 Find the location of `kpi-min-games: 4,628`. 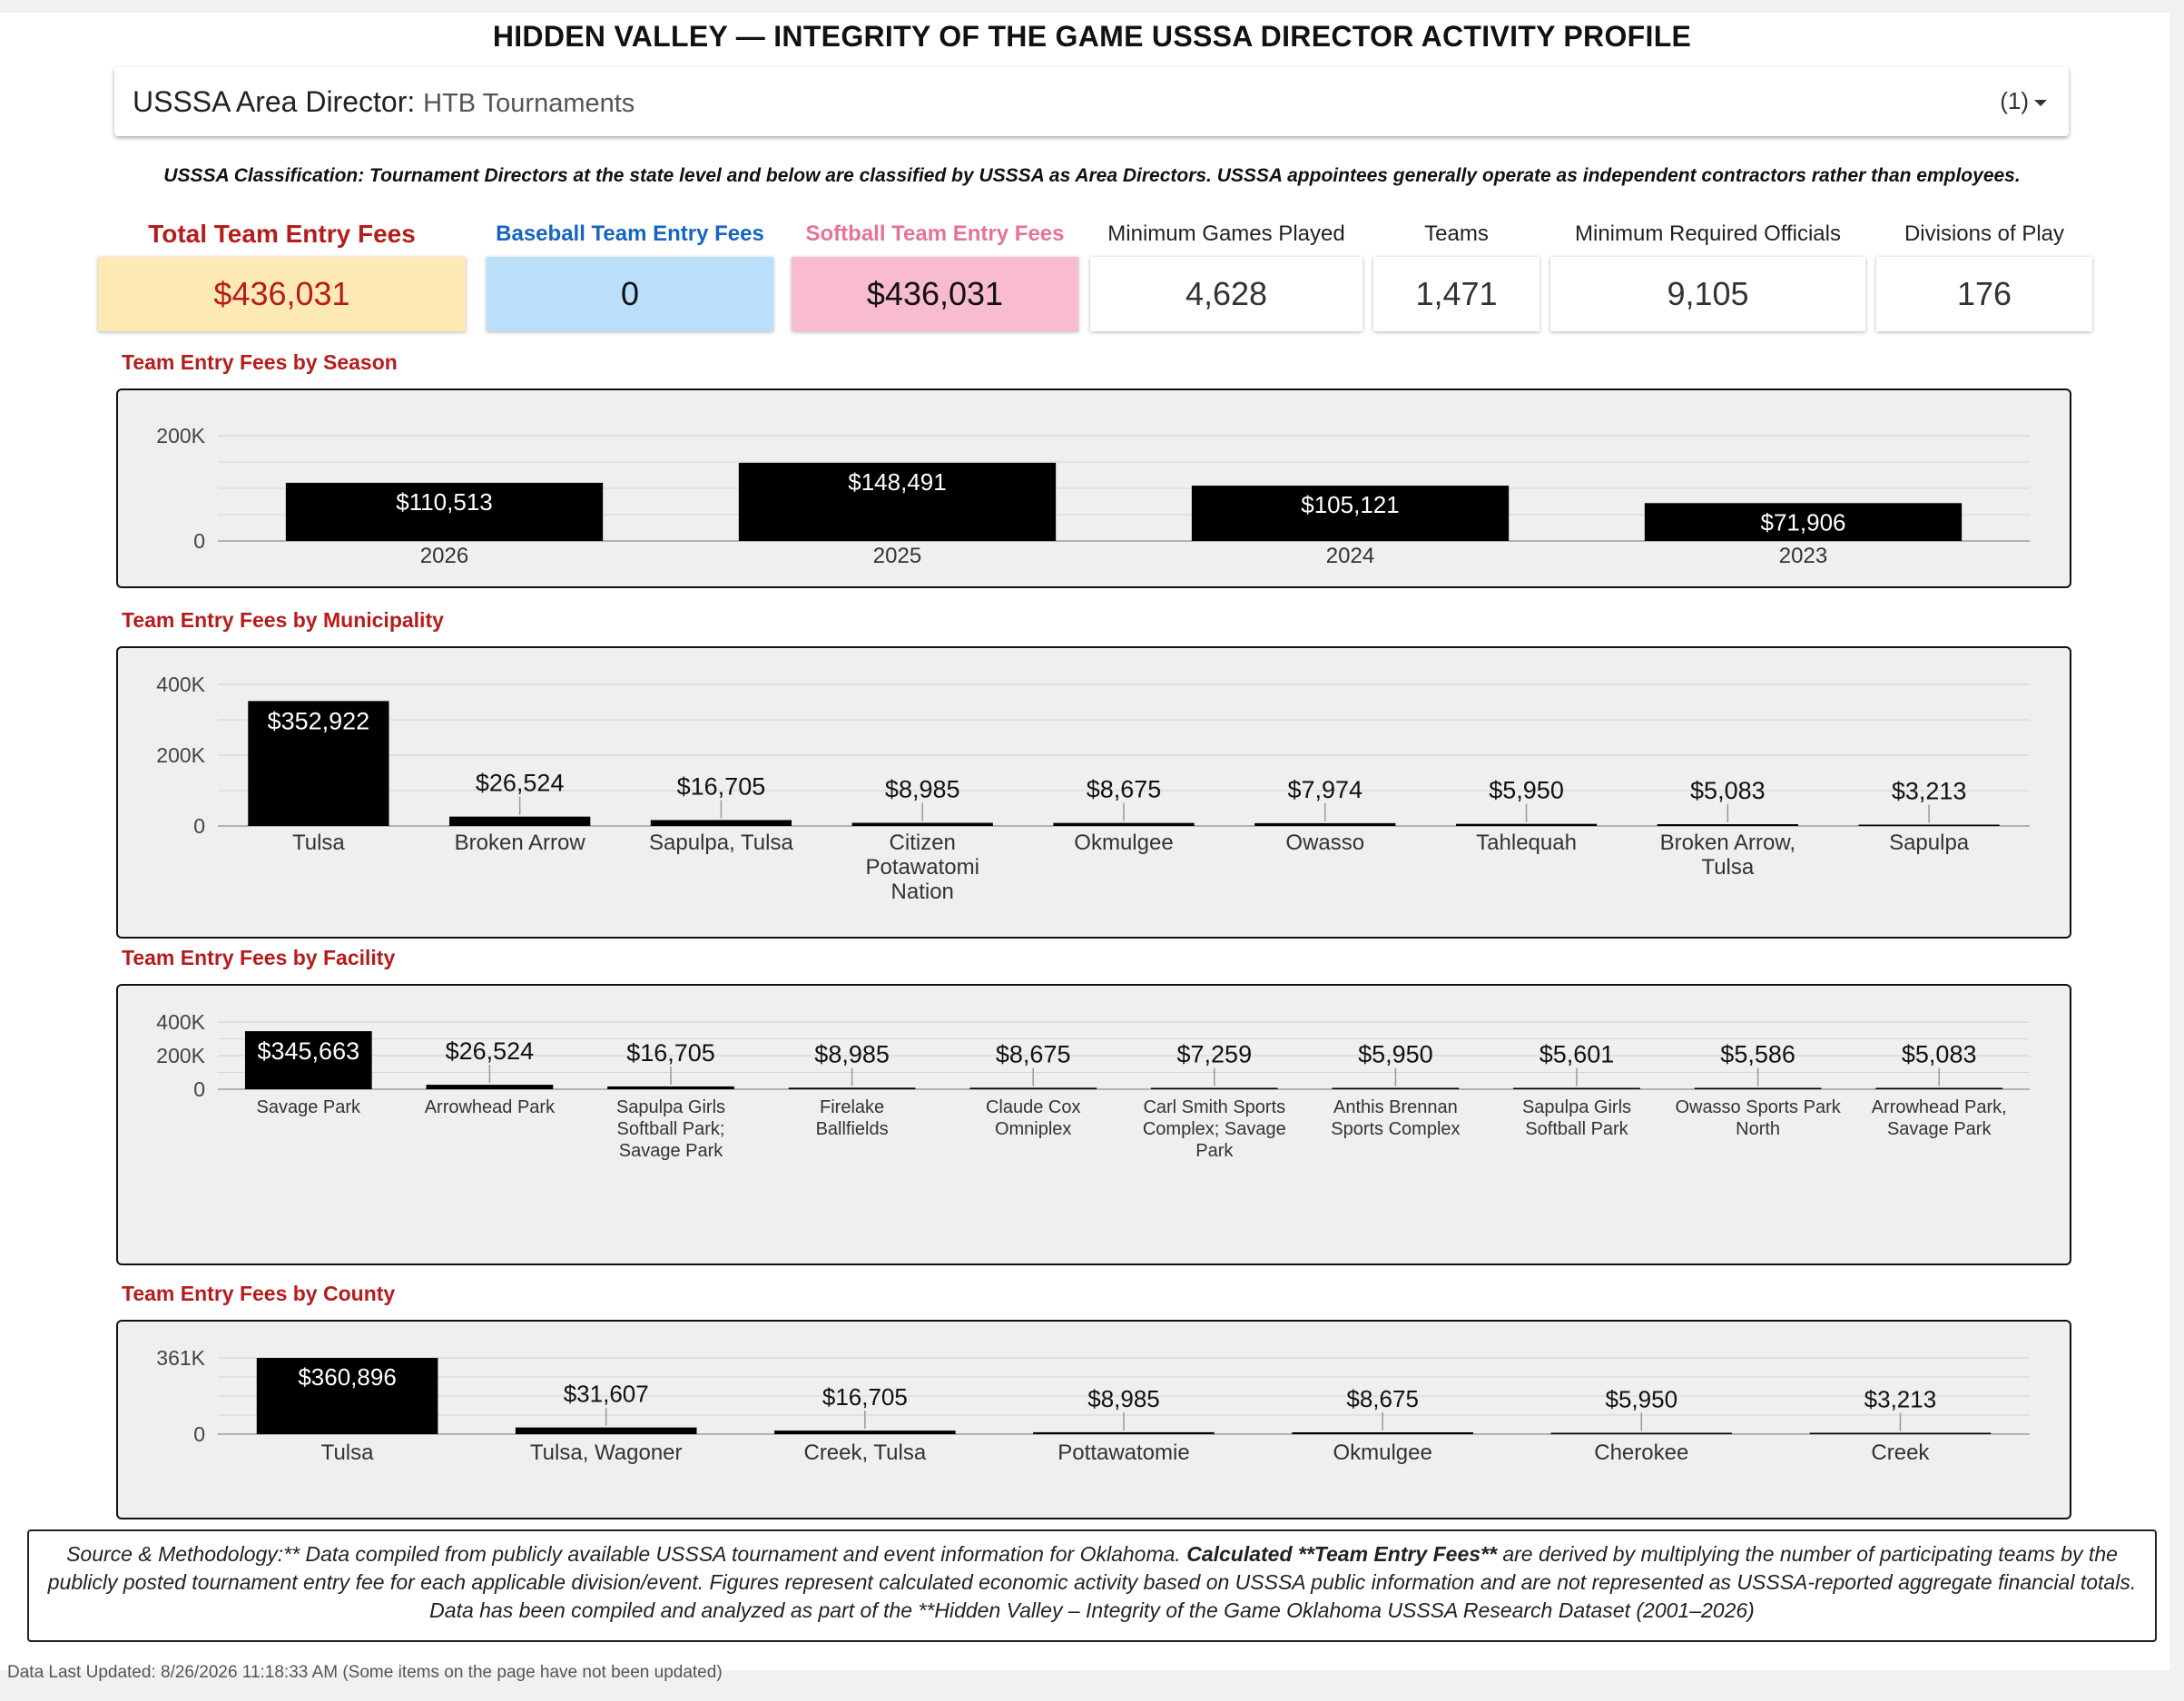

kpi-min-games: 4,628 is located at coordinates (1226, 294).